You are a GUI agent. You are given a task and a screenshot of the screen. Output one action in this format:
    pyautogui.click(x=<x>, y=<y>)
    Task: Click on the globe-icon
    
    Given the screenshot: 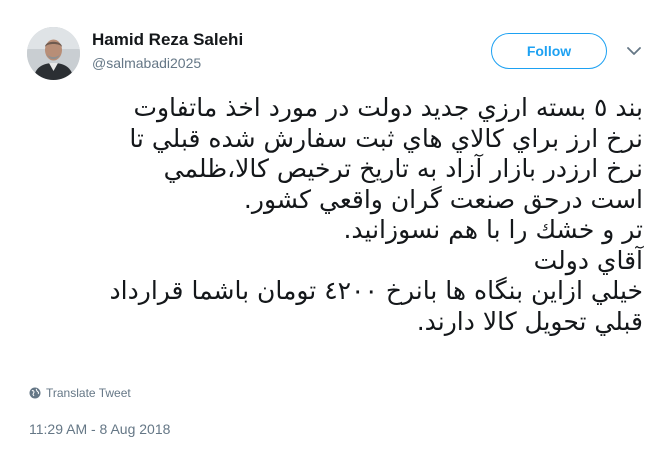 What is the action you would take?
    pyautogui.click(x=35, y=393)
    